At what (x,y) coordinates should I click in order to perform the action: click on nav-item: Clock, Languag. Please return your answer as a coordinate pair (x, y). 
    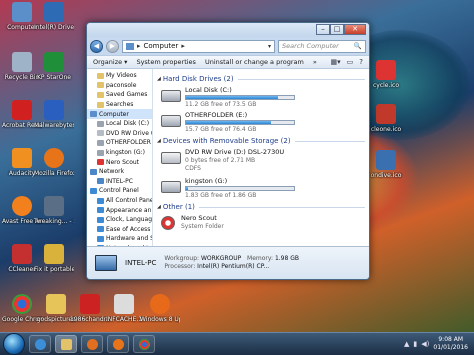
    Looking at the image, I should click on (119, 220).